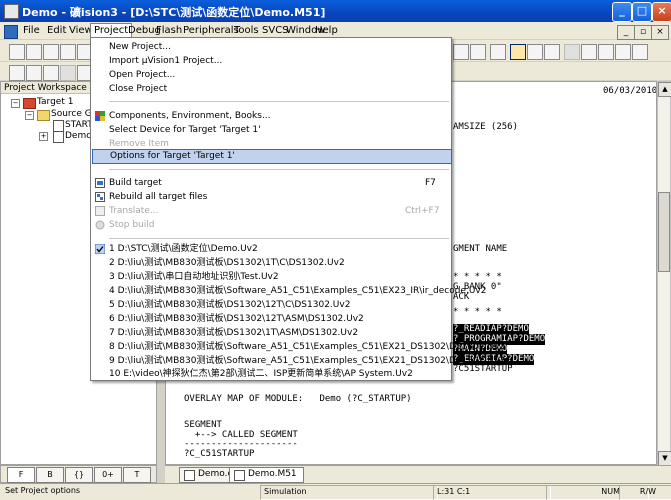  I want to click on templates-tab: T, so click(137, 475).